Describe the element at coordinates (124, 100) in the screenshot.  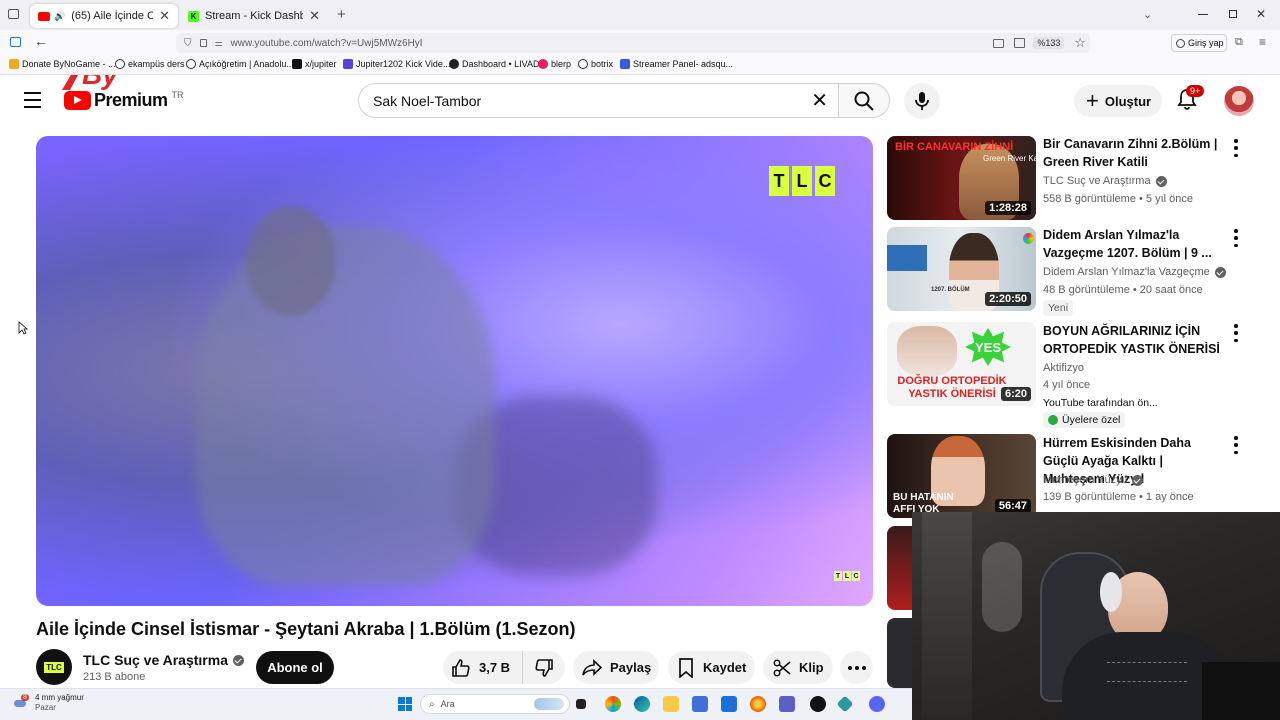
I see `youtube-premium-logo: Premium TR` at that location.